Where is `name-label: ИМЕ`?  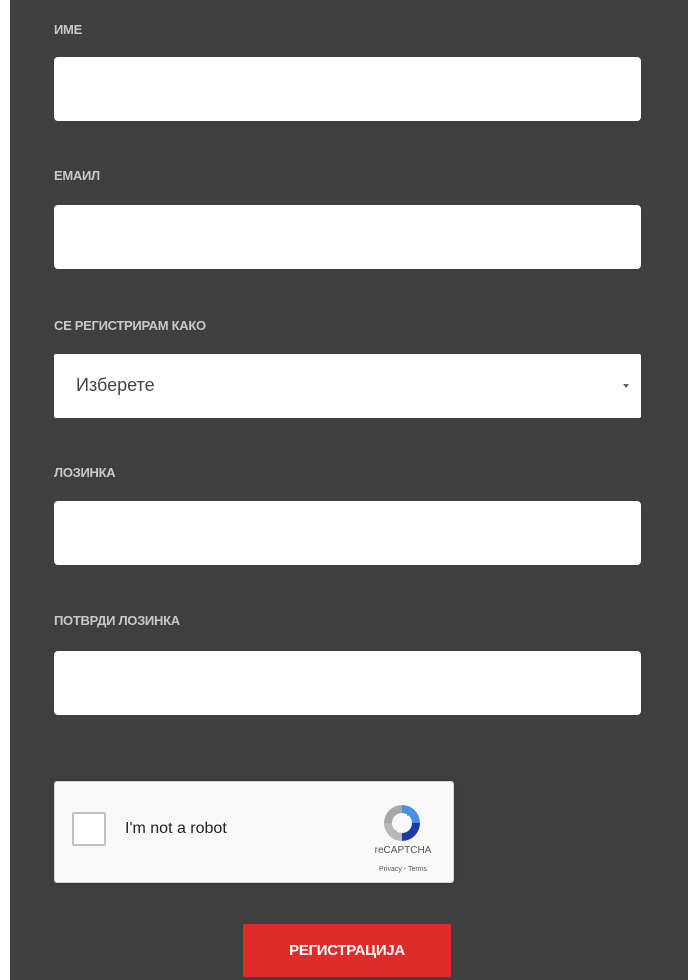 name-label: ИМЕ is located at coordinates (68, 29).